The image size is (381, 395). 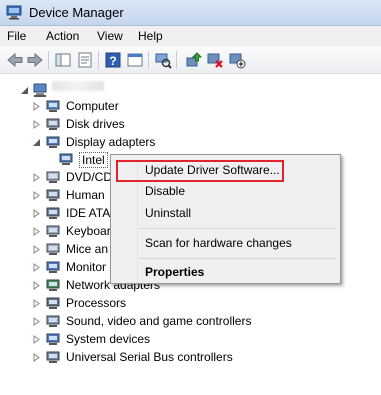 What do you see at coordinates (86, 267) in the screenshot?
I see `tree-node-label: Monitor` at bounding box center [86, 267].